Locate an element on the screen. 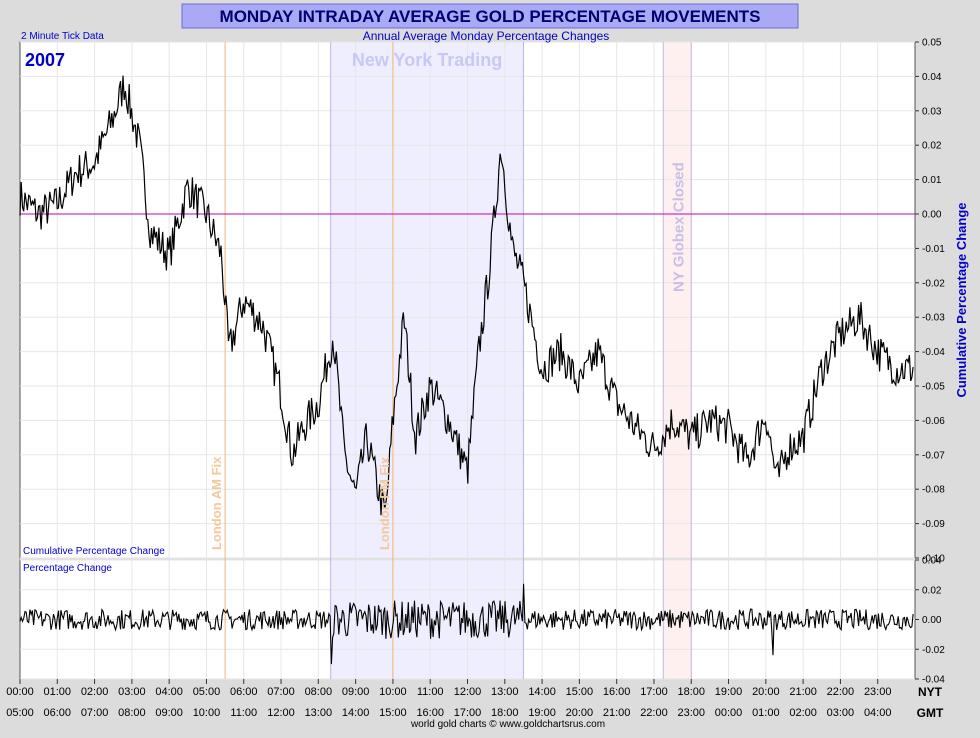 The width and height of the screenshot is (980, 738). x-tick-label-gmt: 04:00 is located at coordinates (878, 713).